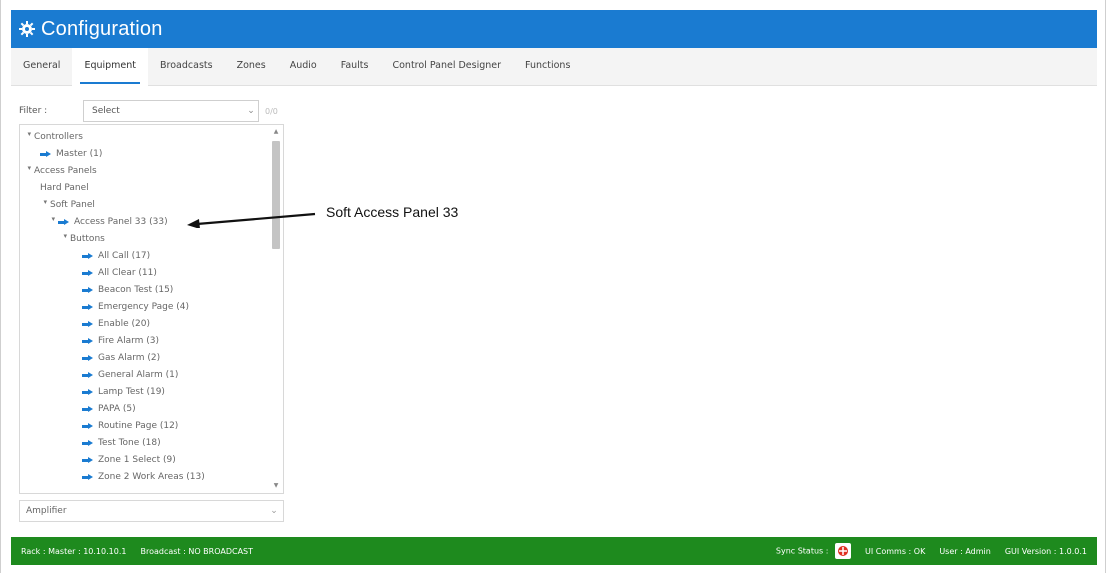  I want to click on tree-item: ▸ Soft Panel, so click(67, 205).